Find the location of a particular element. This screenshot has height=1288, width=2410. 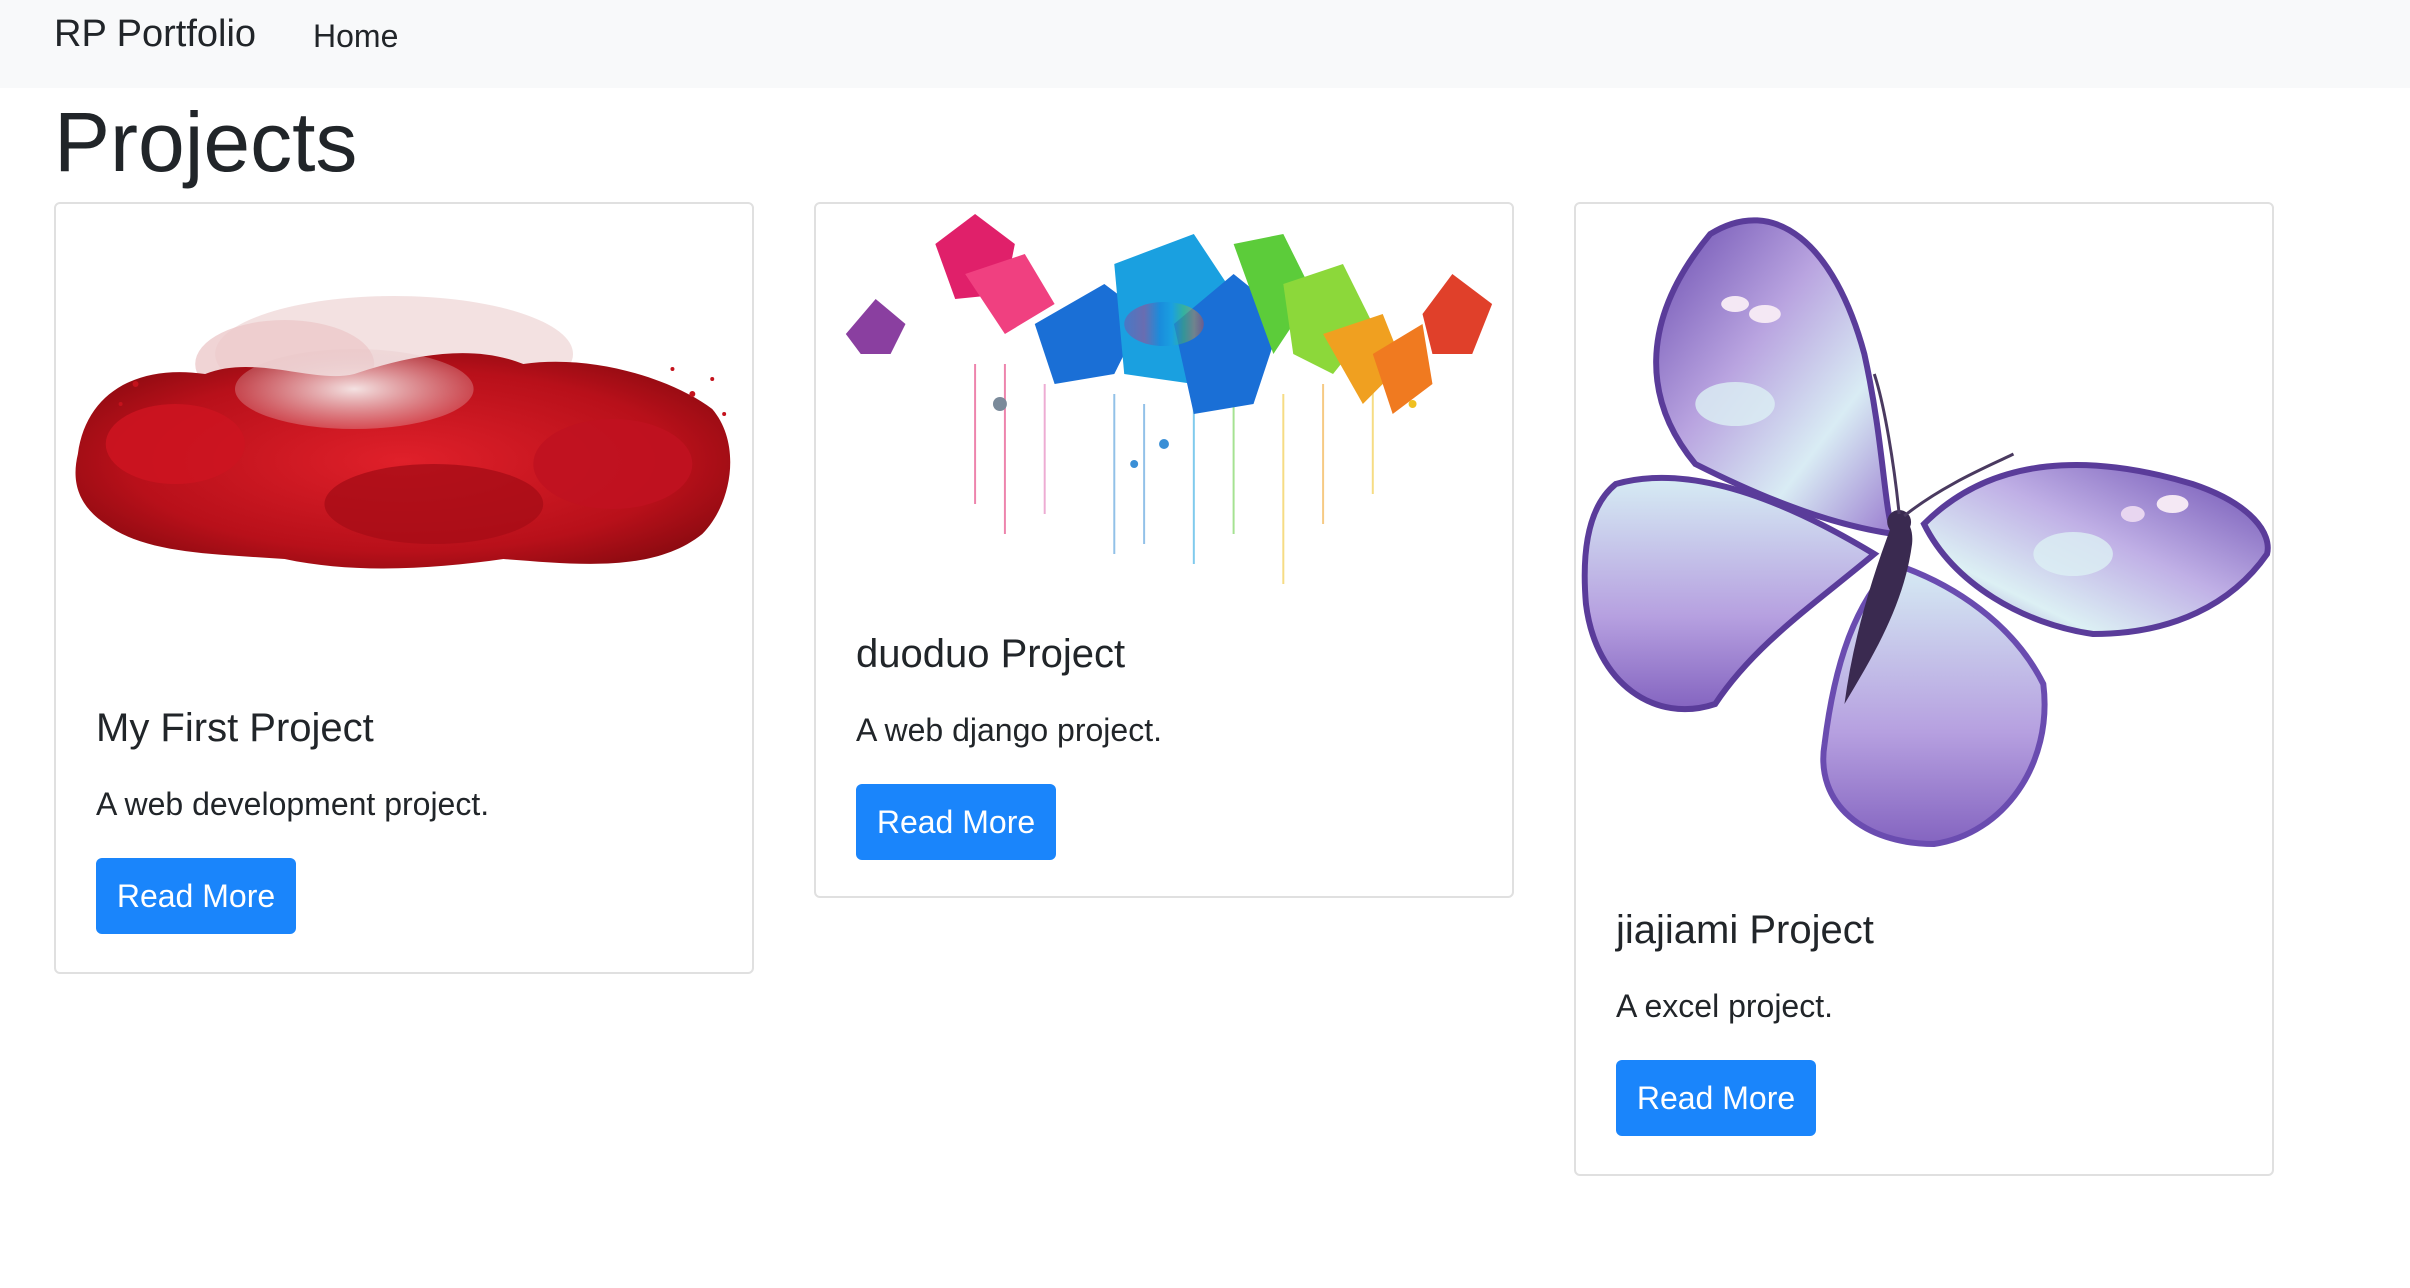

purple-butterfly-image is located at coordinates (1924, 537).